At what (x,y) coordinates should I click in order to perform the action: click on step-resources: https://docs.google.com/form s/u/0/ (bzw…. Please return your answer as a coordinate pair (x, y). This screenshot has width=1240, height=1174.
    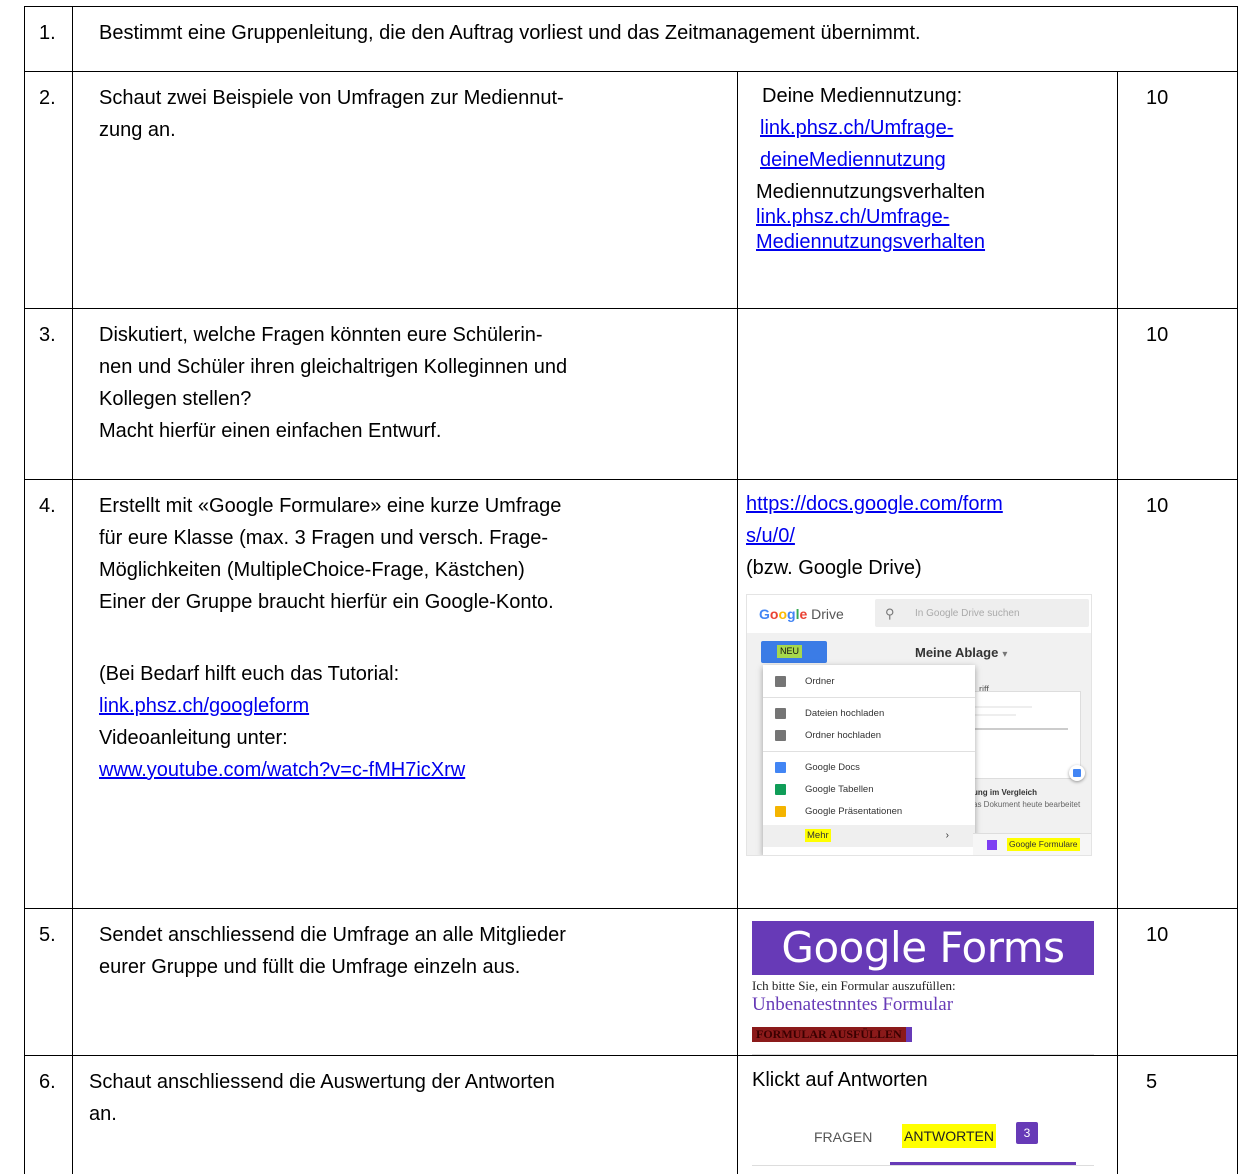
    Looking at the image, I should click on (928, 694).